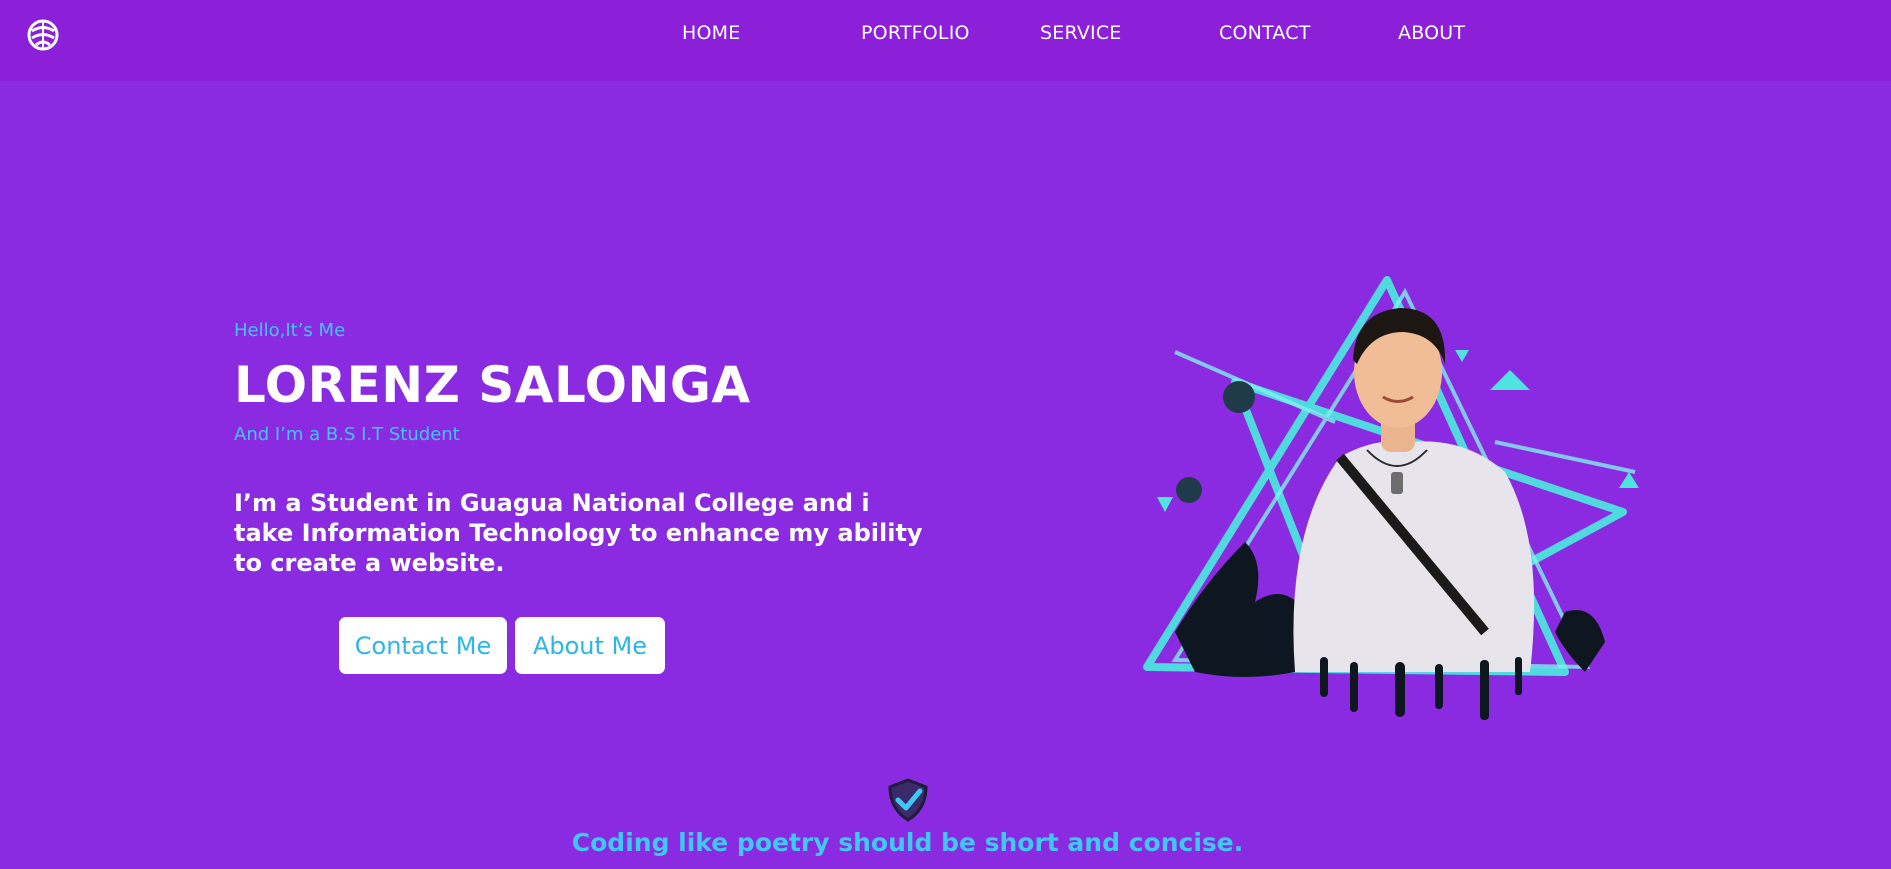 This screenshot has width=1891, height=869. I want to click on person-figure, so click(1414, 490).